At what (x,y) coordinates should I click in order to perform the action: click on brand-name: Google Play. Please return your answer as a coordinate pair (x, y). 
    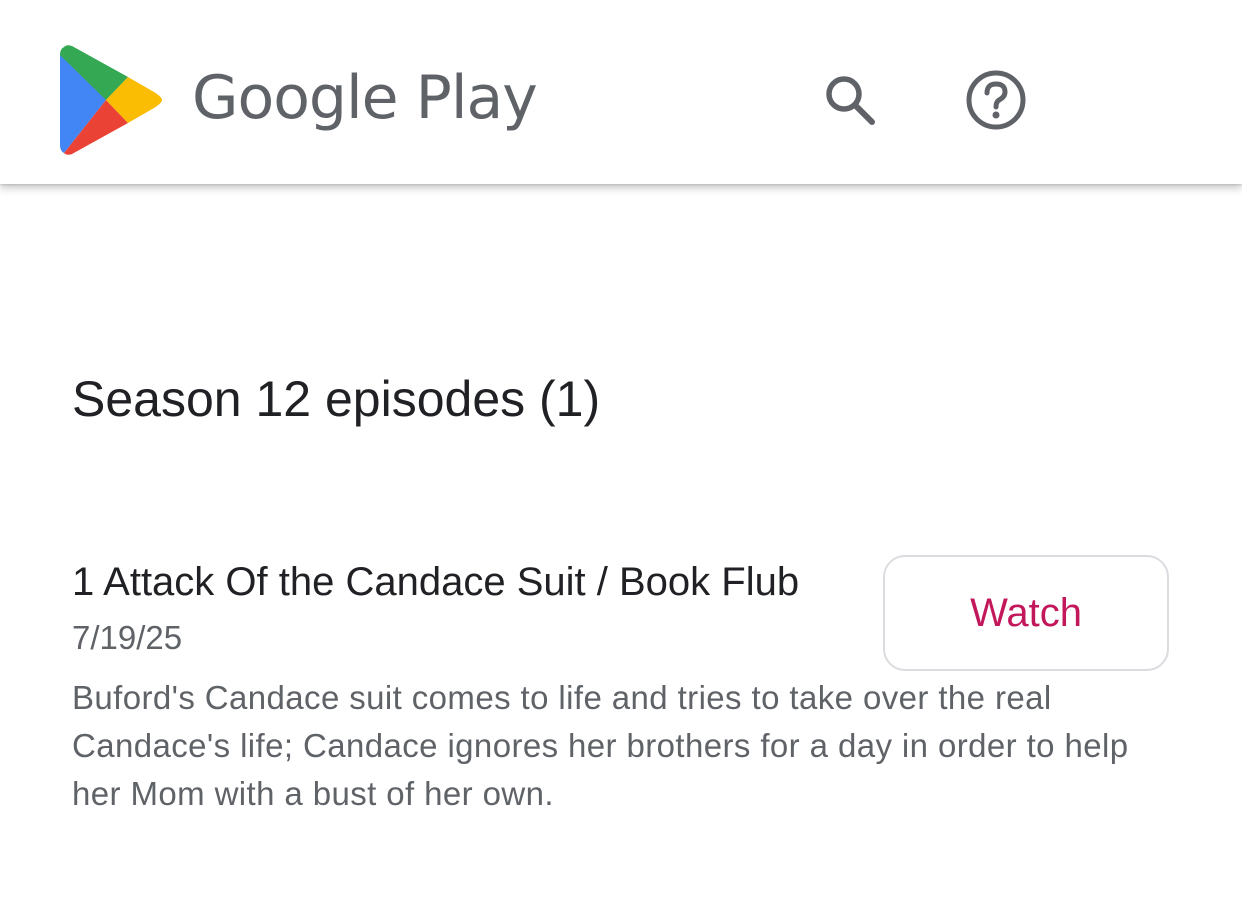
    Looking at the image, I should click on (365, 98).